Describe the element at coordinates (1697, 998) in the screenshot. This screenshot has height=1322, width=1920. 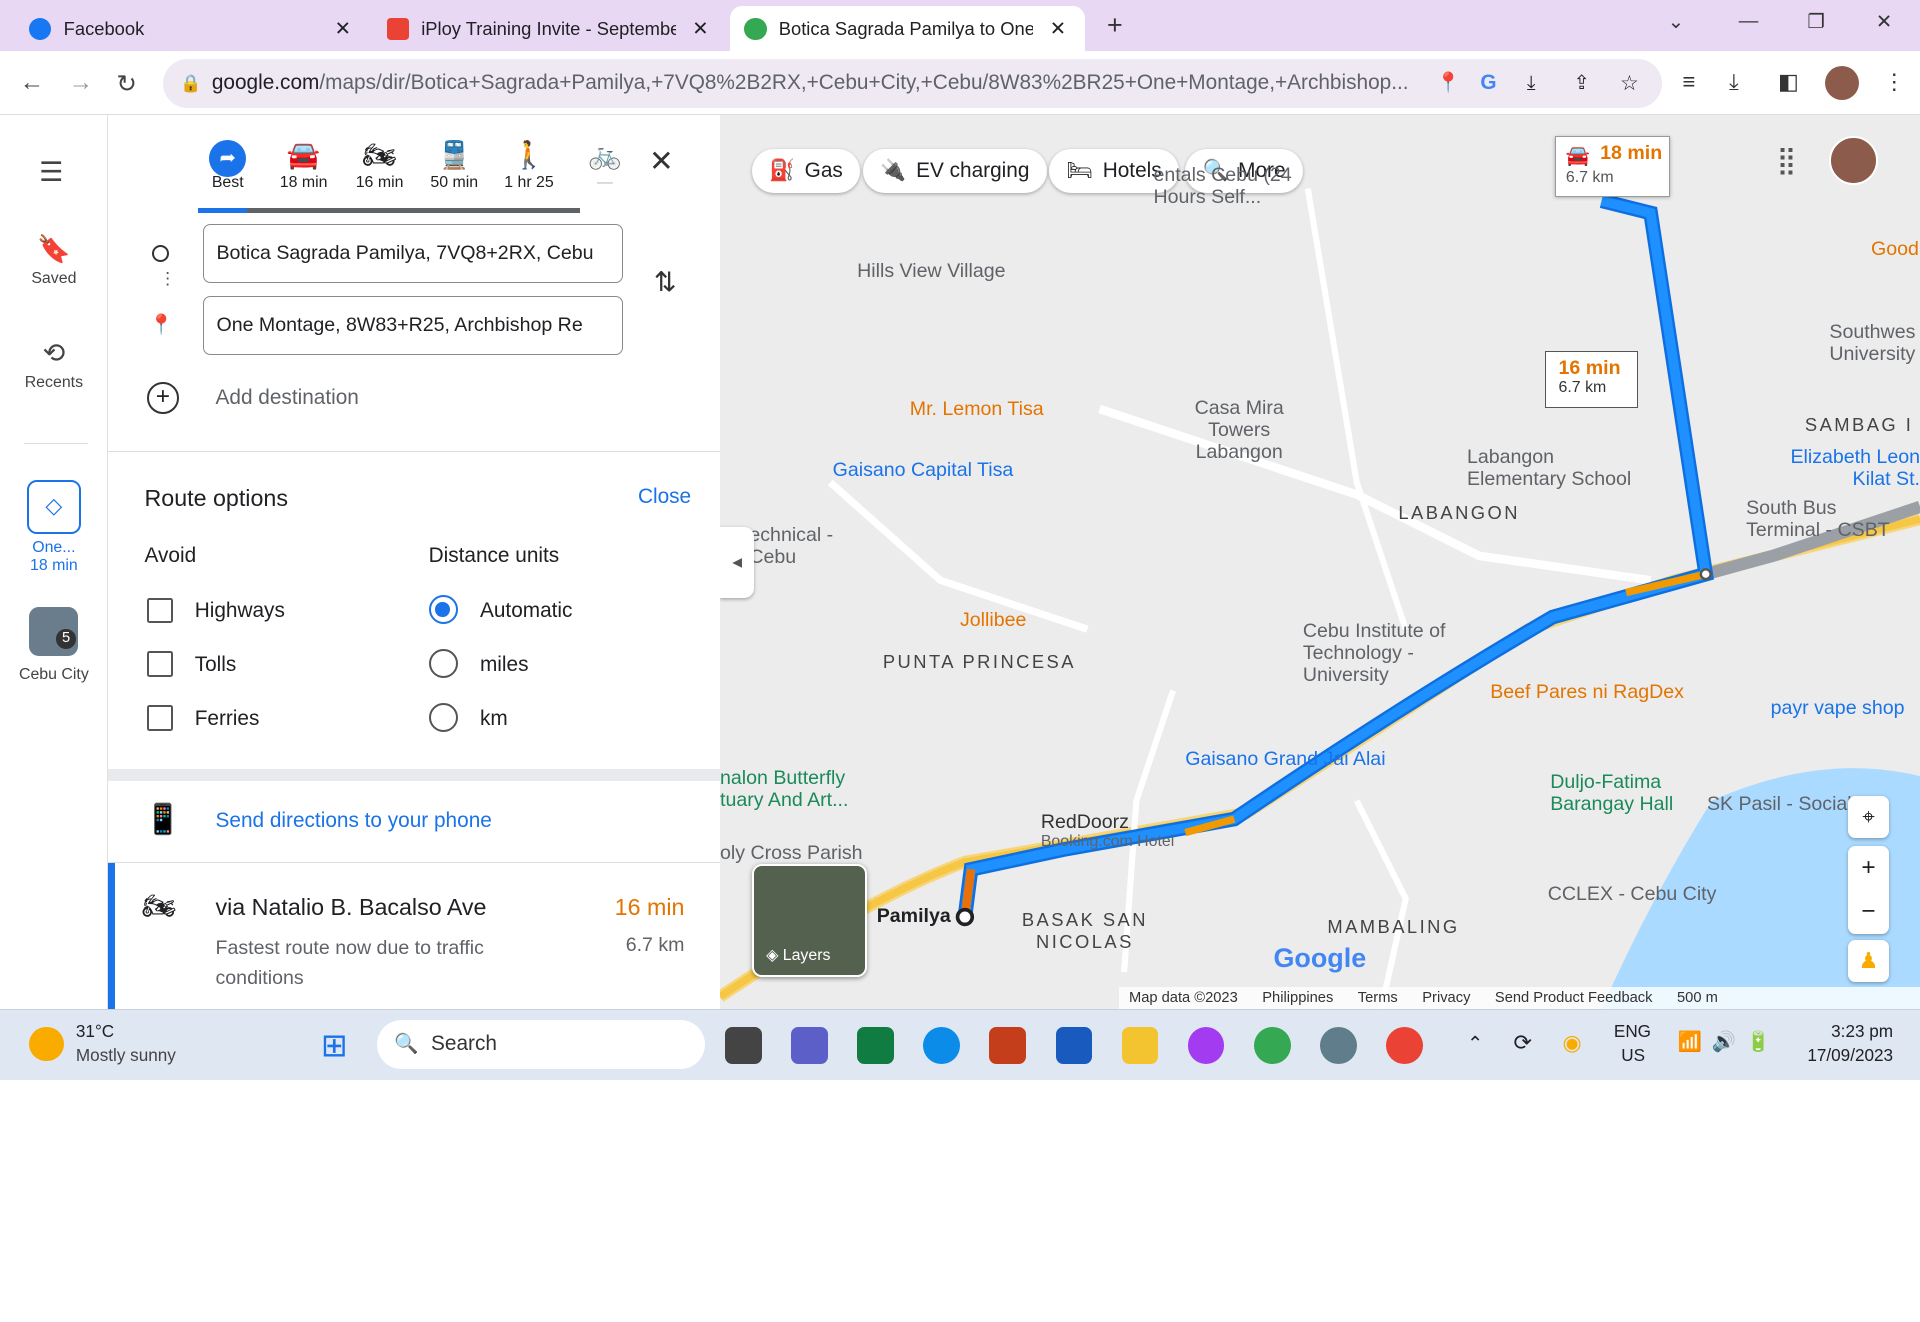
I see `scale-label: 500 m` at that location.